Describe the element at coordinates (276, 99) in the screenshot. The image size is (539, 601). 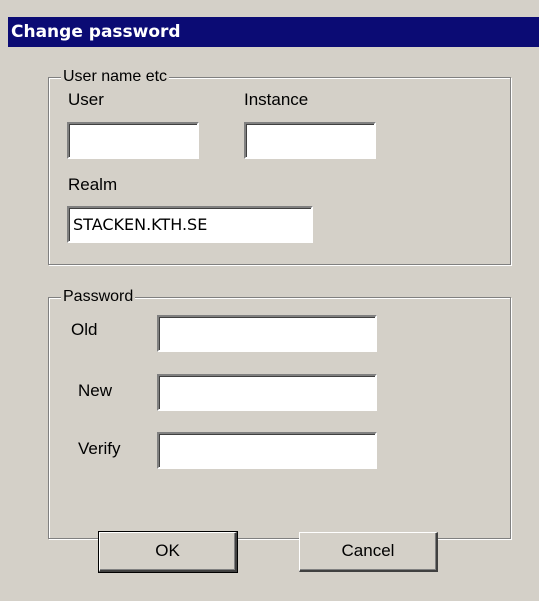
I see `instance-label: Instance` at that location.